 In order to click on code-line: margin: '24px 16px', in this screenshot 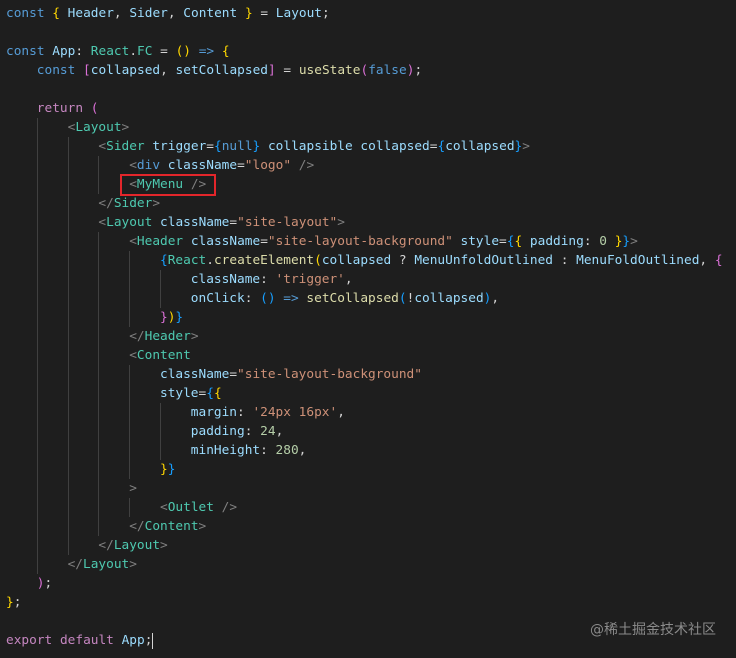, I will do `click(364, 412)`.